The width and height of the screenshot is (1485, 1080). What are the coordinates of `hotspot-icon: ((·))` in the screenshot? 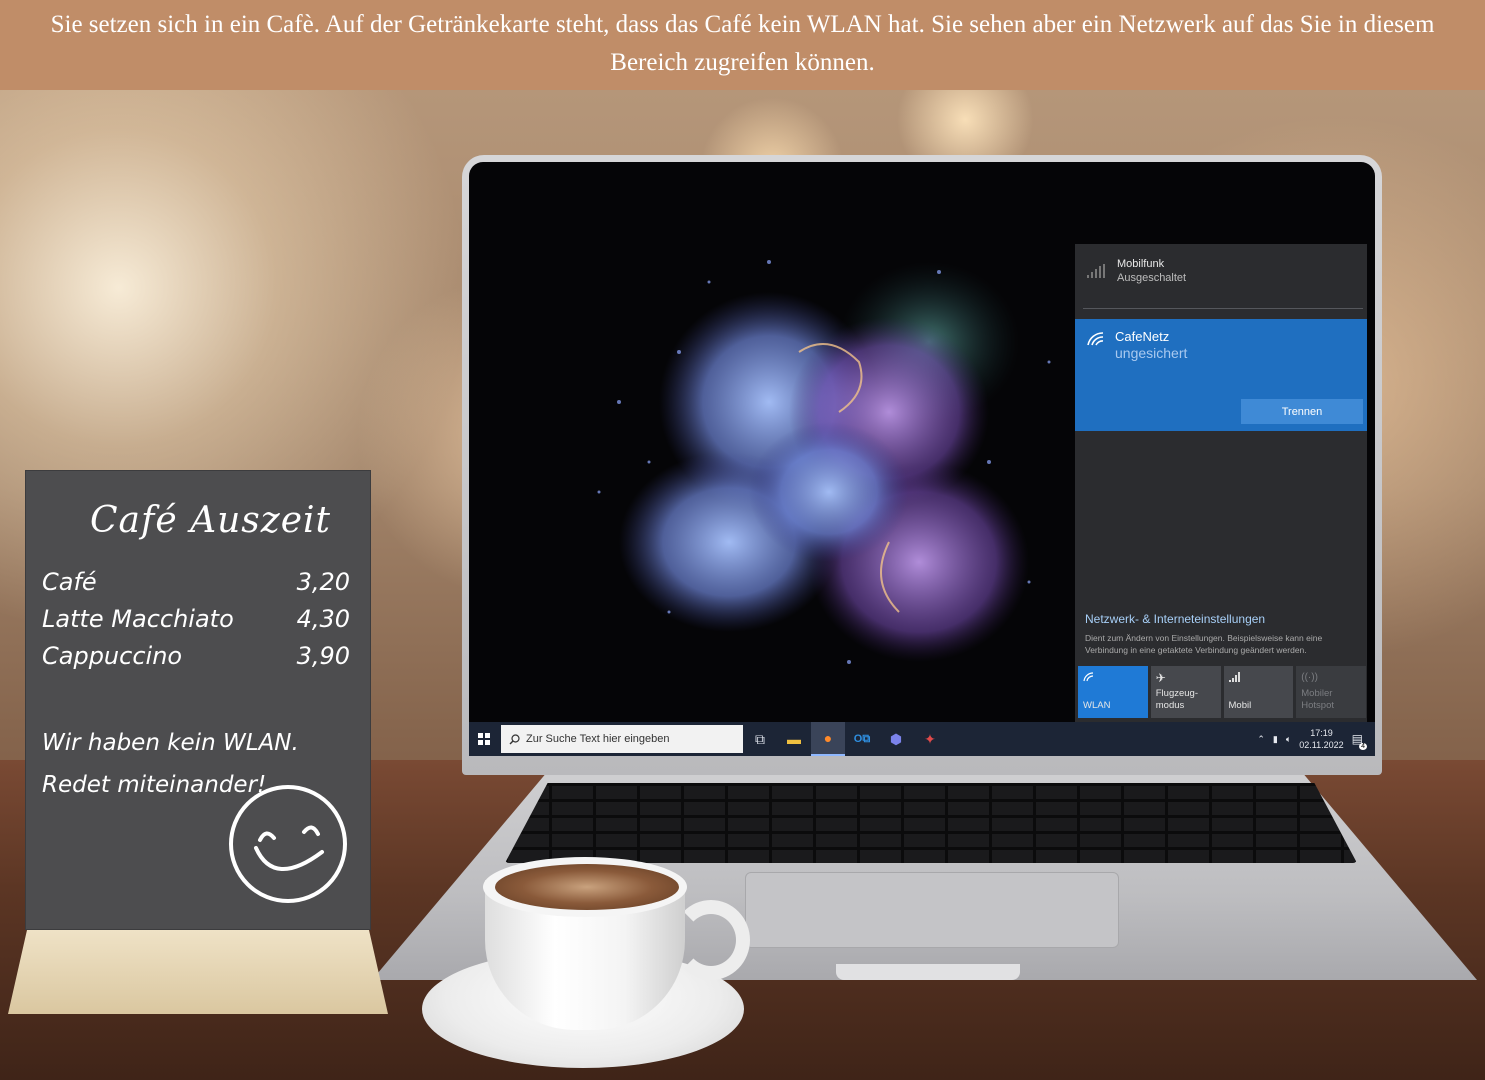 It's located at (1309, 677).